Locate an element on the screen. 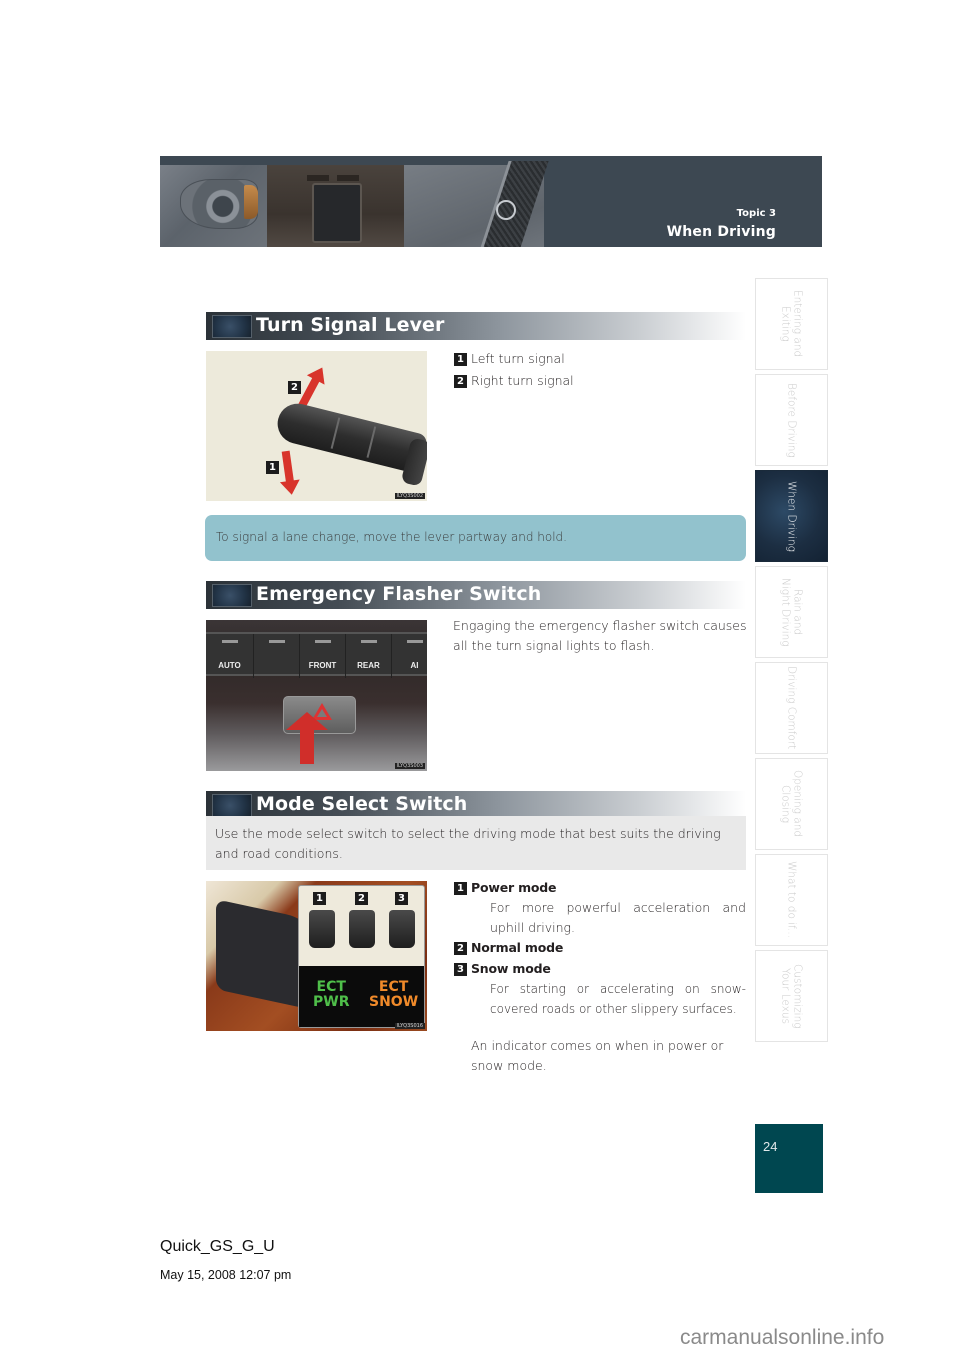  tab-entering-and-exiting: Entering and Exiting is located at coordinates (791, 324).